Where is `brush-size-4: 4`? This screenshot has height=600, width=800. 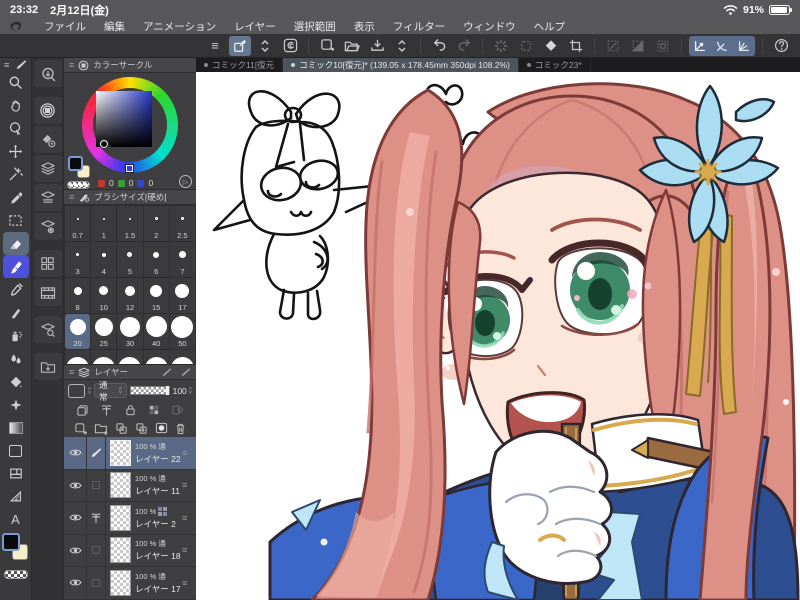 brush-size-4: 4 is located at coordinates (104, 259).